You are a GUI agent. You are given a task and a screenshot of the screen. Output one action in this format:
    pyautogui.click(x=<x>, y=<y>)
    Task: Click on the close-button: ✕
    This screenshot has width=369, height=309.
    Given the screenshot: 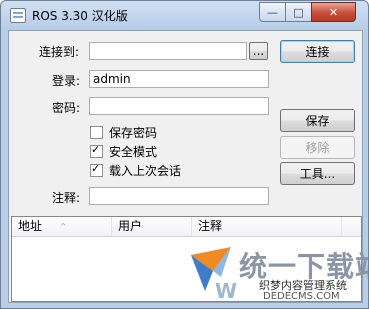 What is the action you would take?
    pyautogui.click(x=333, y=12)
    